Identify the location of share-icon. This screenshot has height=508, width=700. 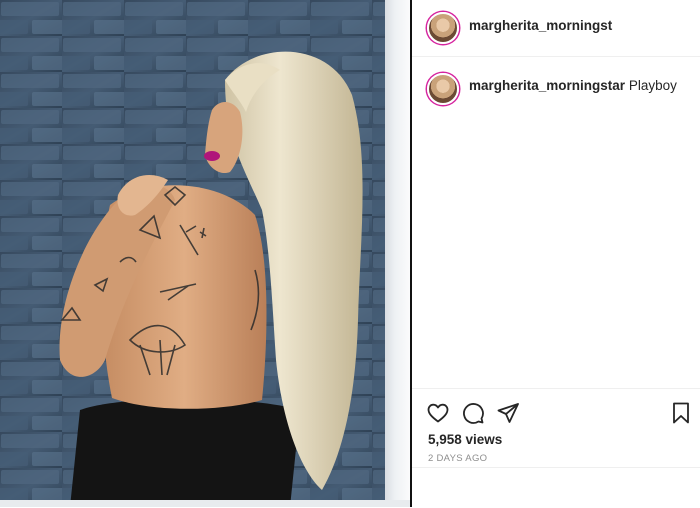
(508, 413).